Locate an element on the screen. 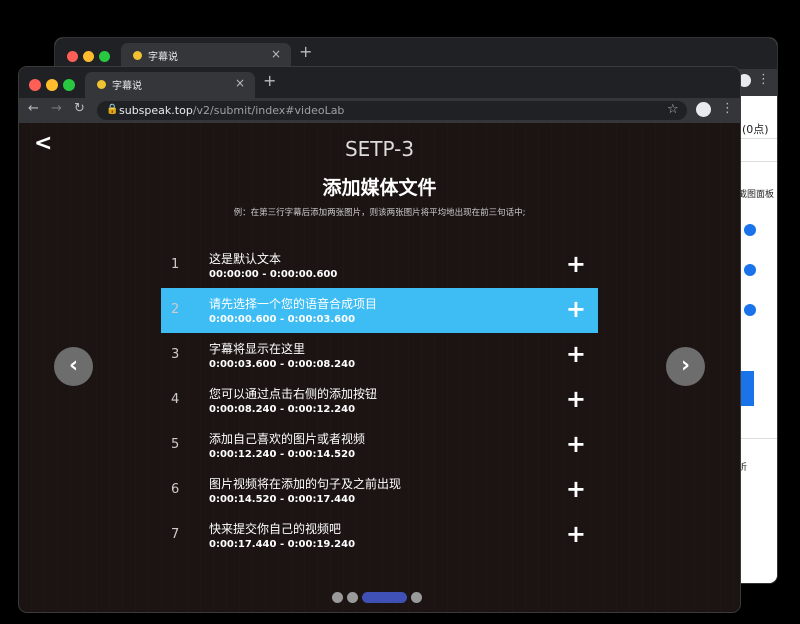 The width and height of the screenshot is (800, 624). row-time: 0:00:00.600 - 0:00:03.600 is located at coordinates (282, 319).